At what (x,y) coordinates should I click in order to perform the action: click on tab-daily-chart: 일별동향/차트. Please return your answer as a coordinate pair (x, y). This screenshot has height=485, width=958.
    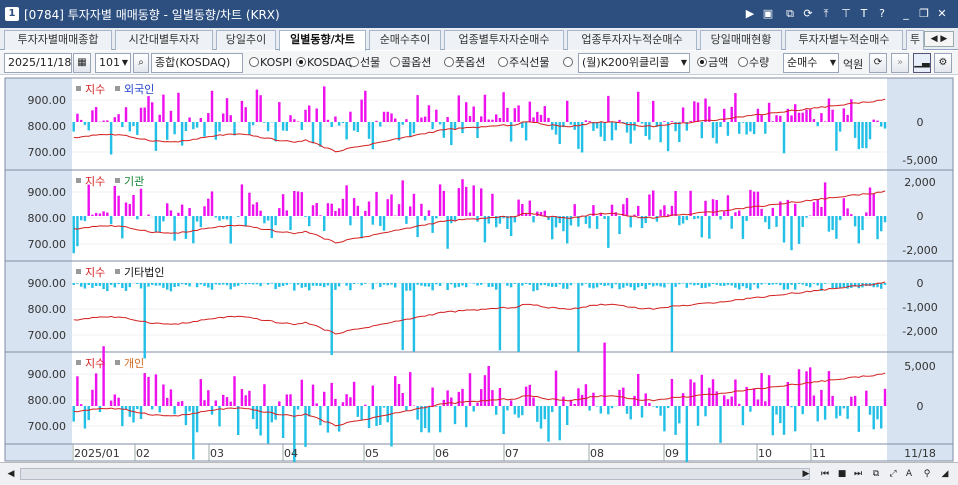
    Looking at the image, I should click on (322, 40).